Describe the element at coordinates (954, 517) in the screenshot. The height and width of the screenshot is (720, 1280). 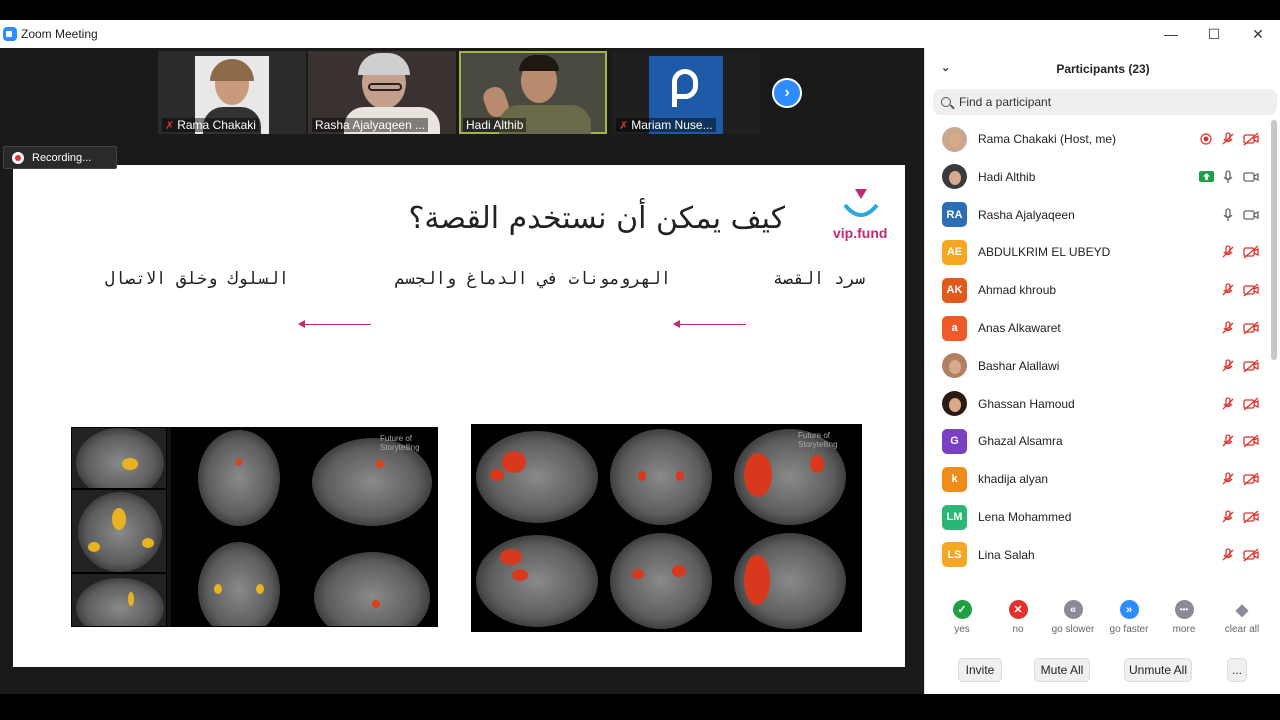
I see `avatar: LM` at that location.